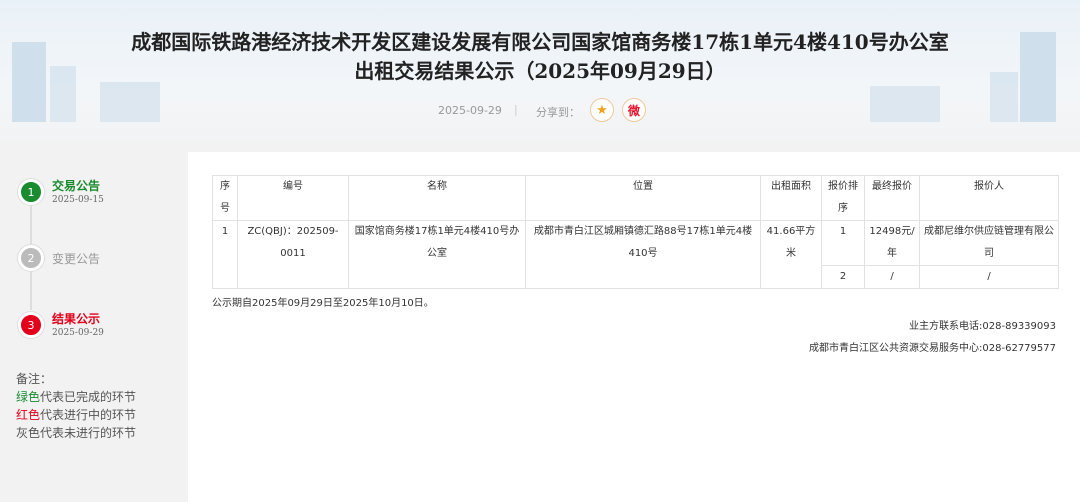 Image resolution: width=1080 pixels, height=502 pixels. Describe the element at coordinates (31, 325) in the screenshot. I see `step-number: 3` at that location.